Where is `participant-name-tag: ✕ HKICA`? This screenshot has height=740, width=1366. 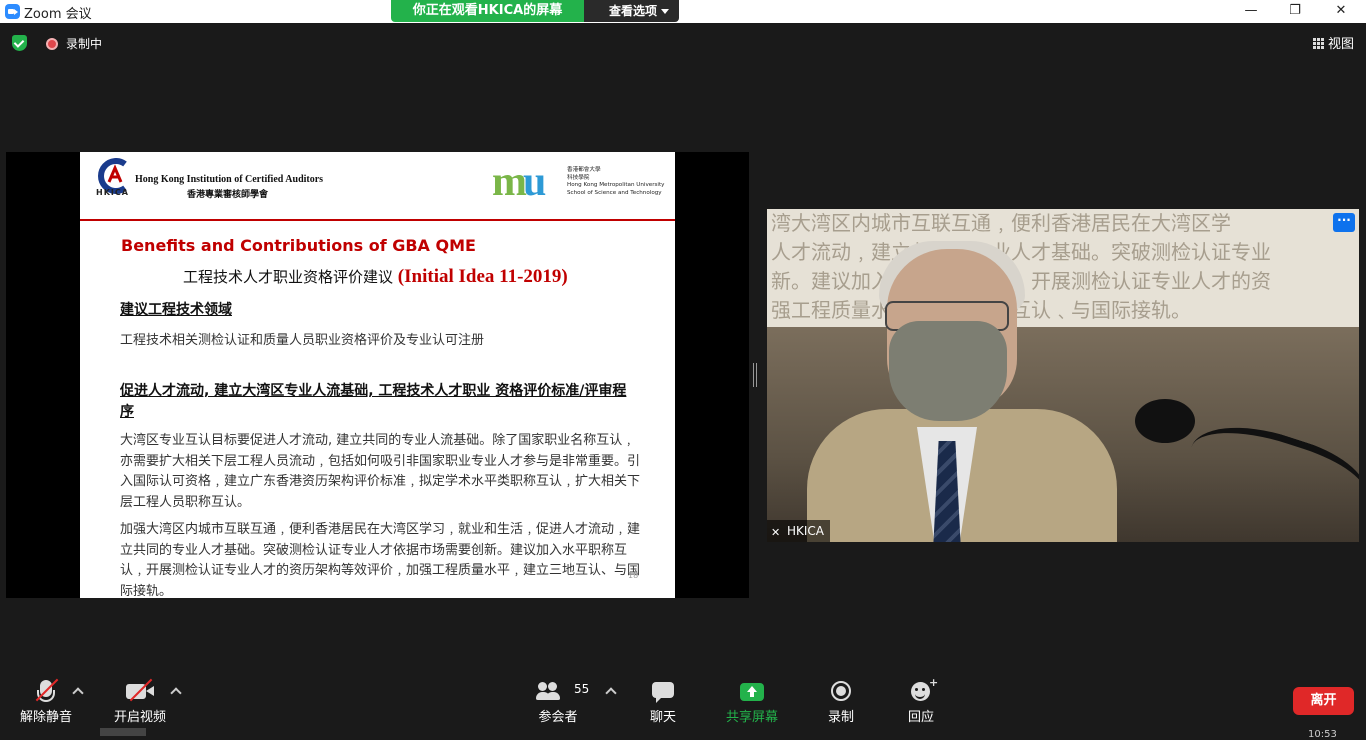
participant-name-tag: ✕ HKICA is located at coordinates (799, 531).